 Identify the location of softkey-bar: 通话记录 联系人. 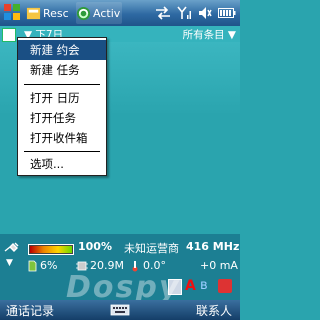
(120, 310).